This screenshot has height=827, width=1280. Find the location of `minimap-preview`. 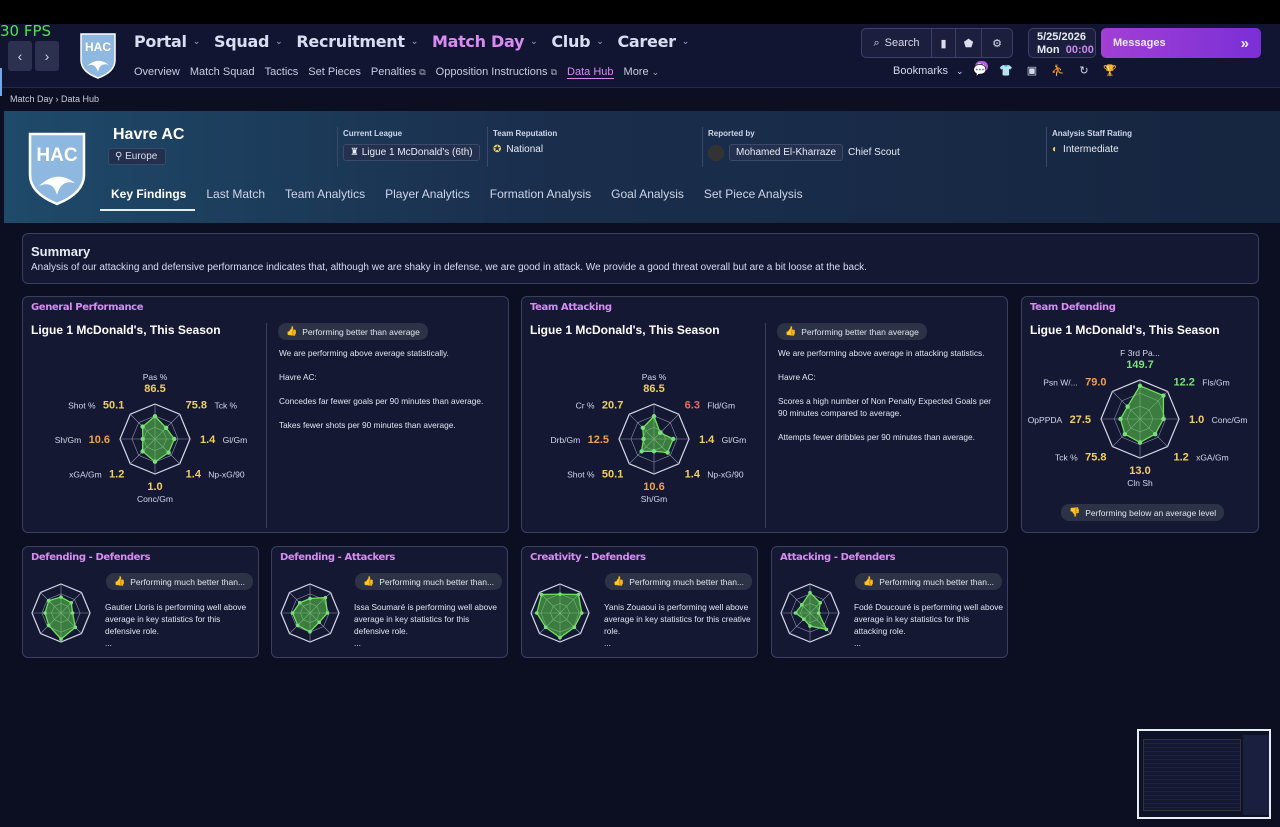

minimap-preview is located at coordinates (1204, 774).